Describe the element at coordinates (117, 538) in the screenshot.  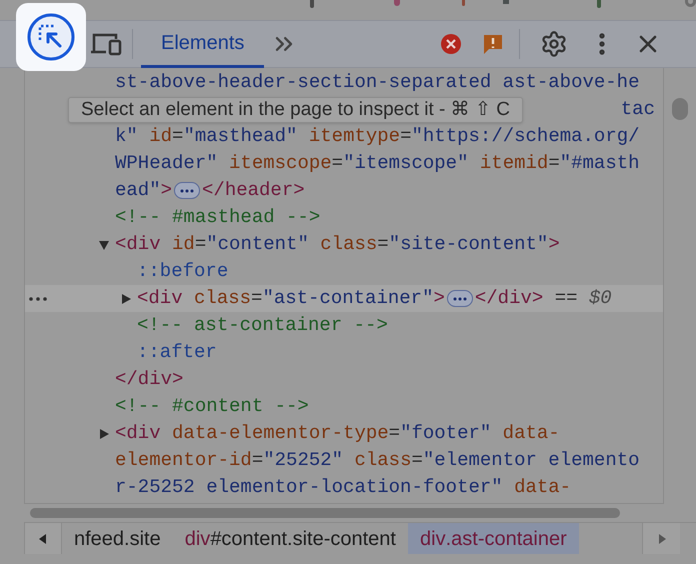
I see `breadcrumb: nfeed.site` at that location.